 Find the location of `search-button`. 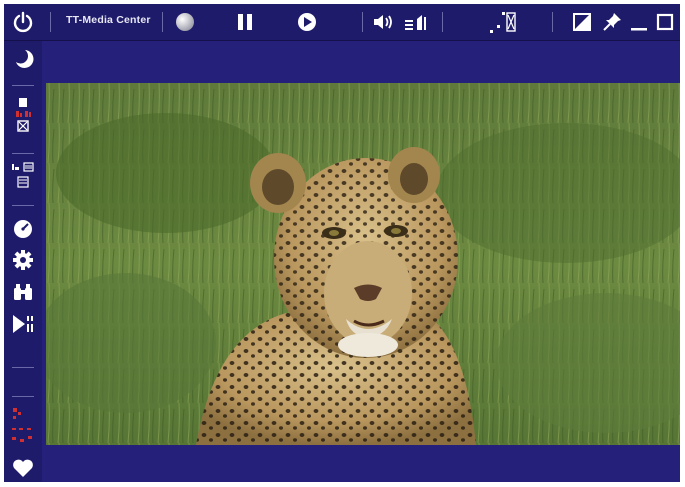

search-button is located at coordinates (23, 292).